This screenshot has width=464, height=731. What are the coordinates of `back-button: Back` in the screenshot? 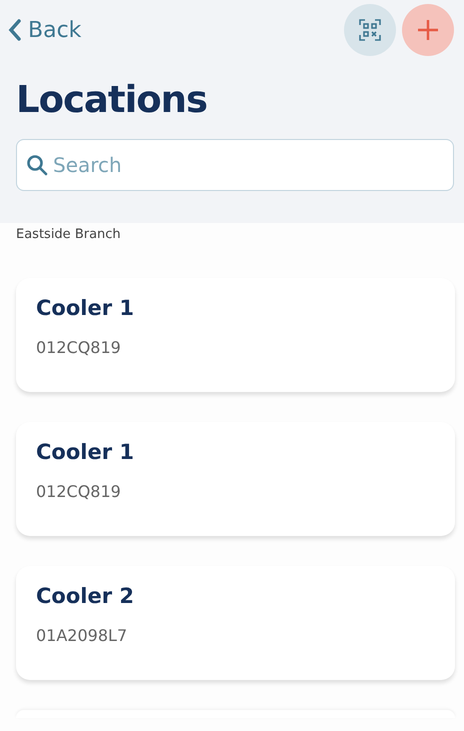 It's located at (45, 30).